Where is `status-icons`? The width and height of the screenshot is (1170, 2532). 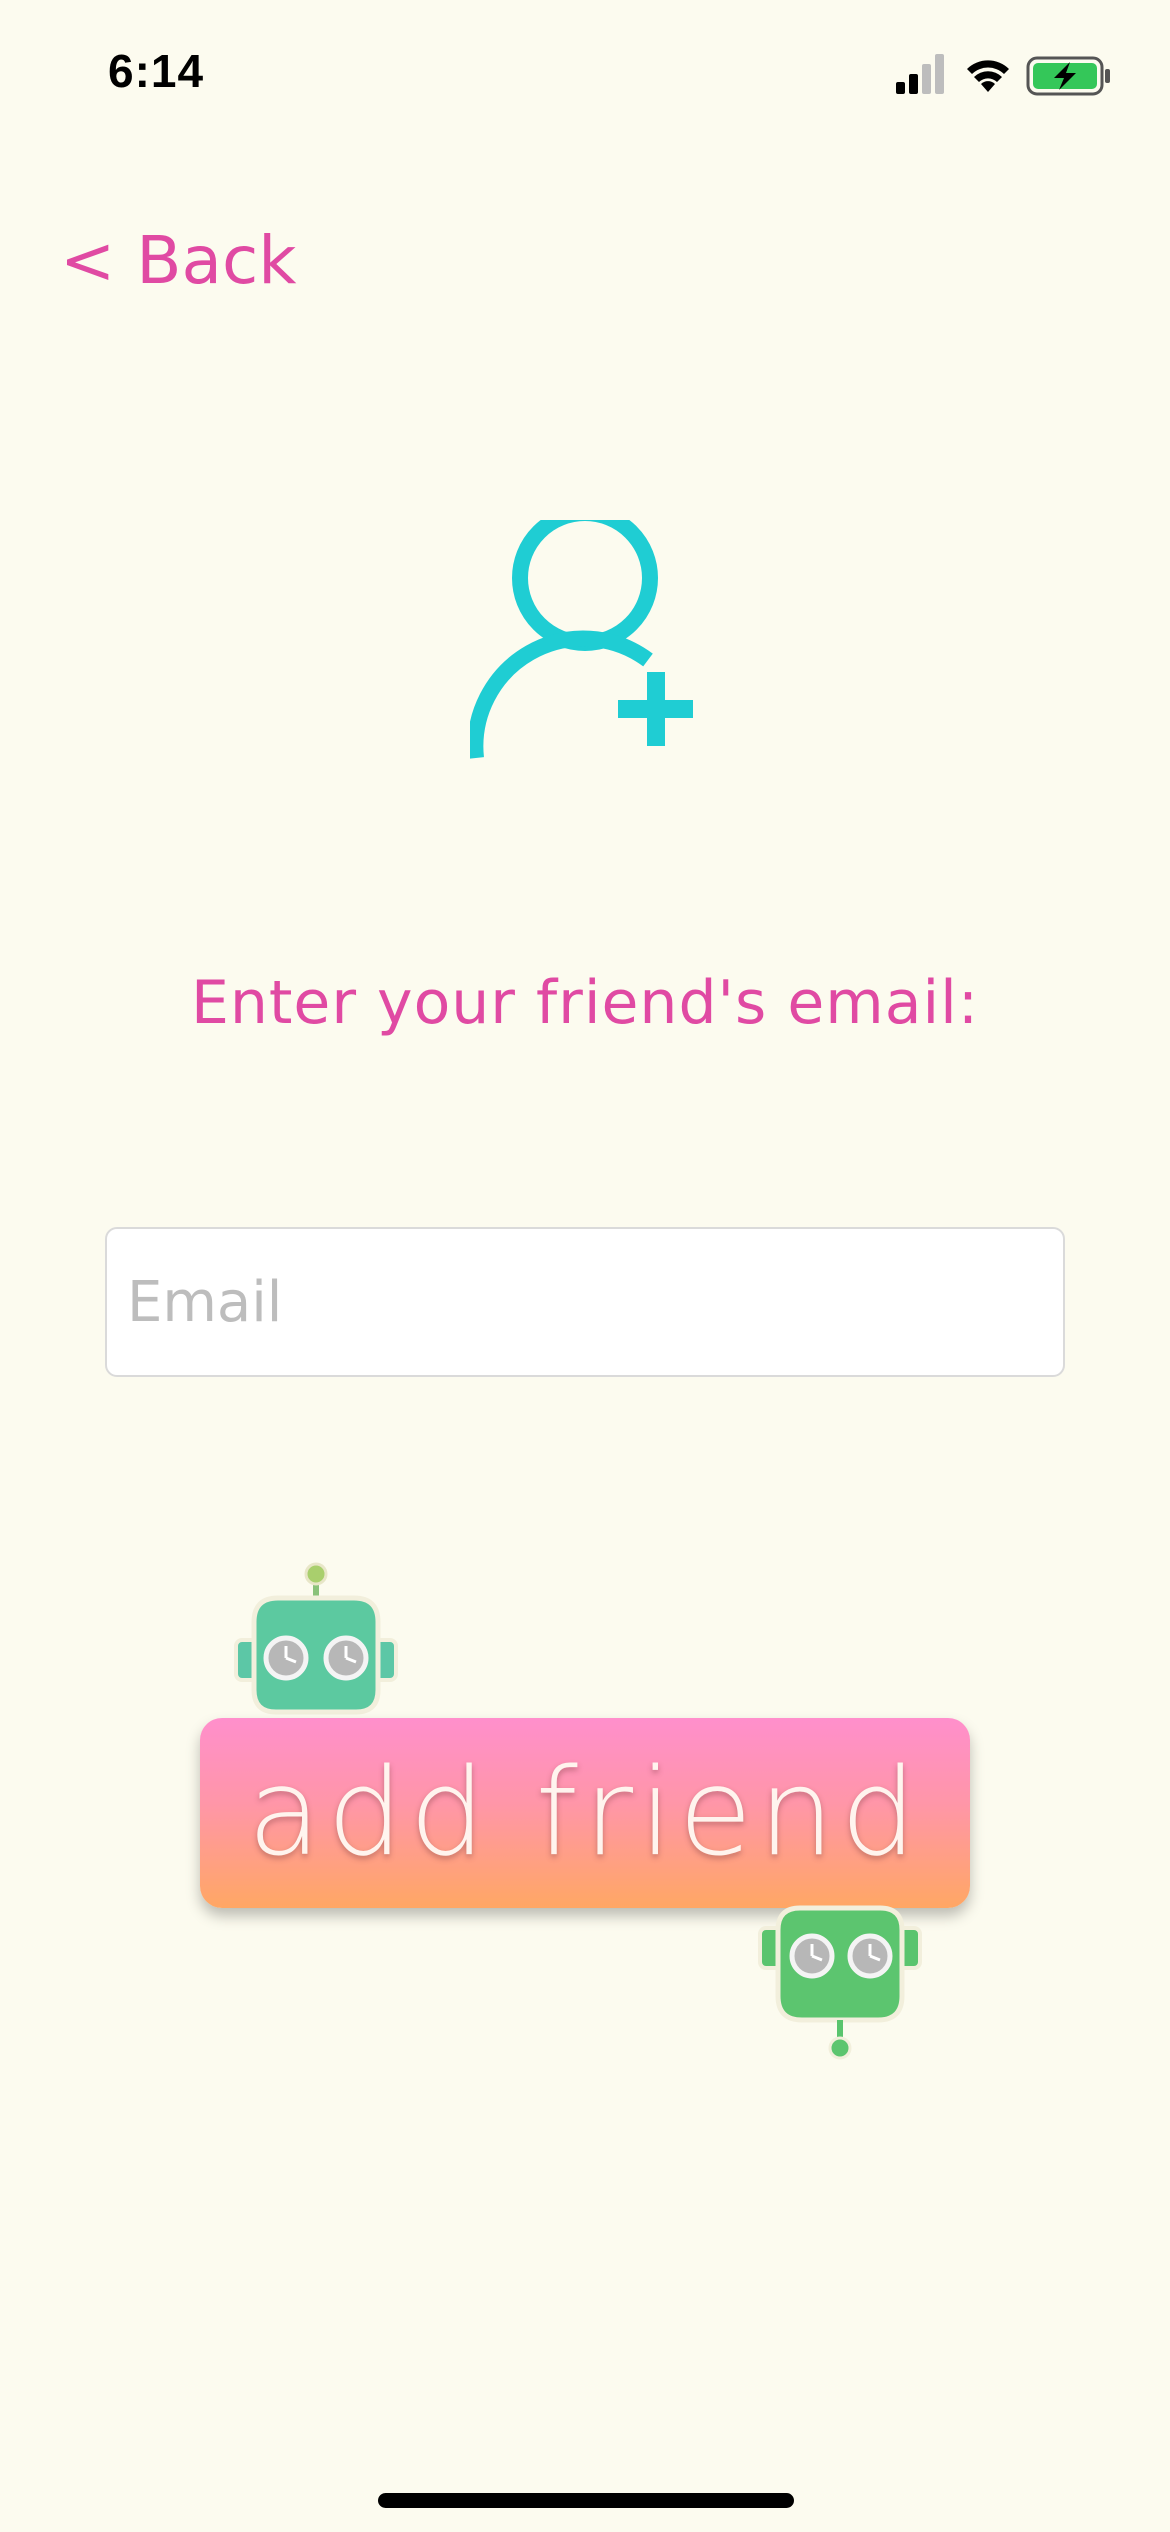 status-icons is located at coordinates (1003, 75).